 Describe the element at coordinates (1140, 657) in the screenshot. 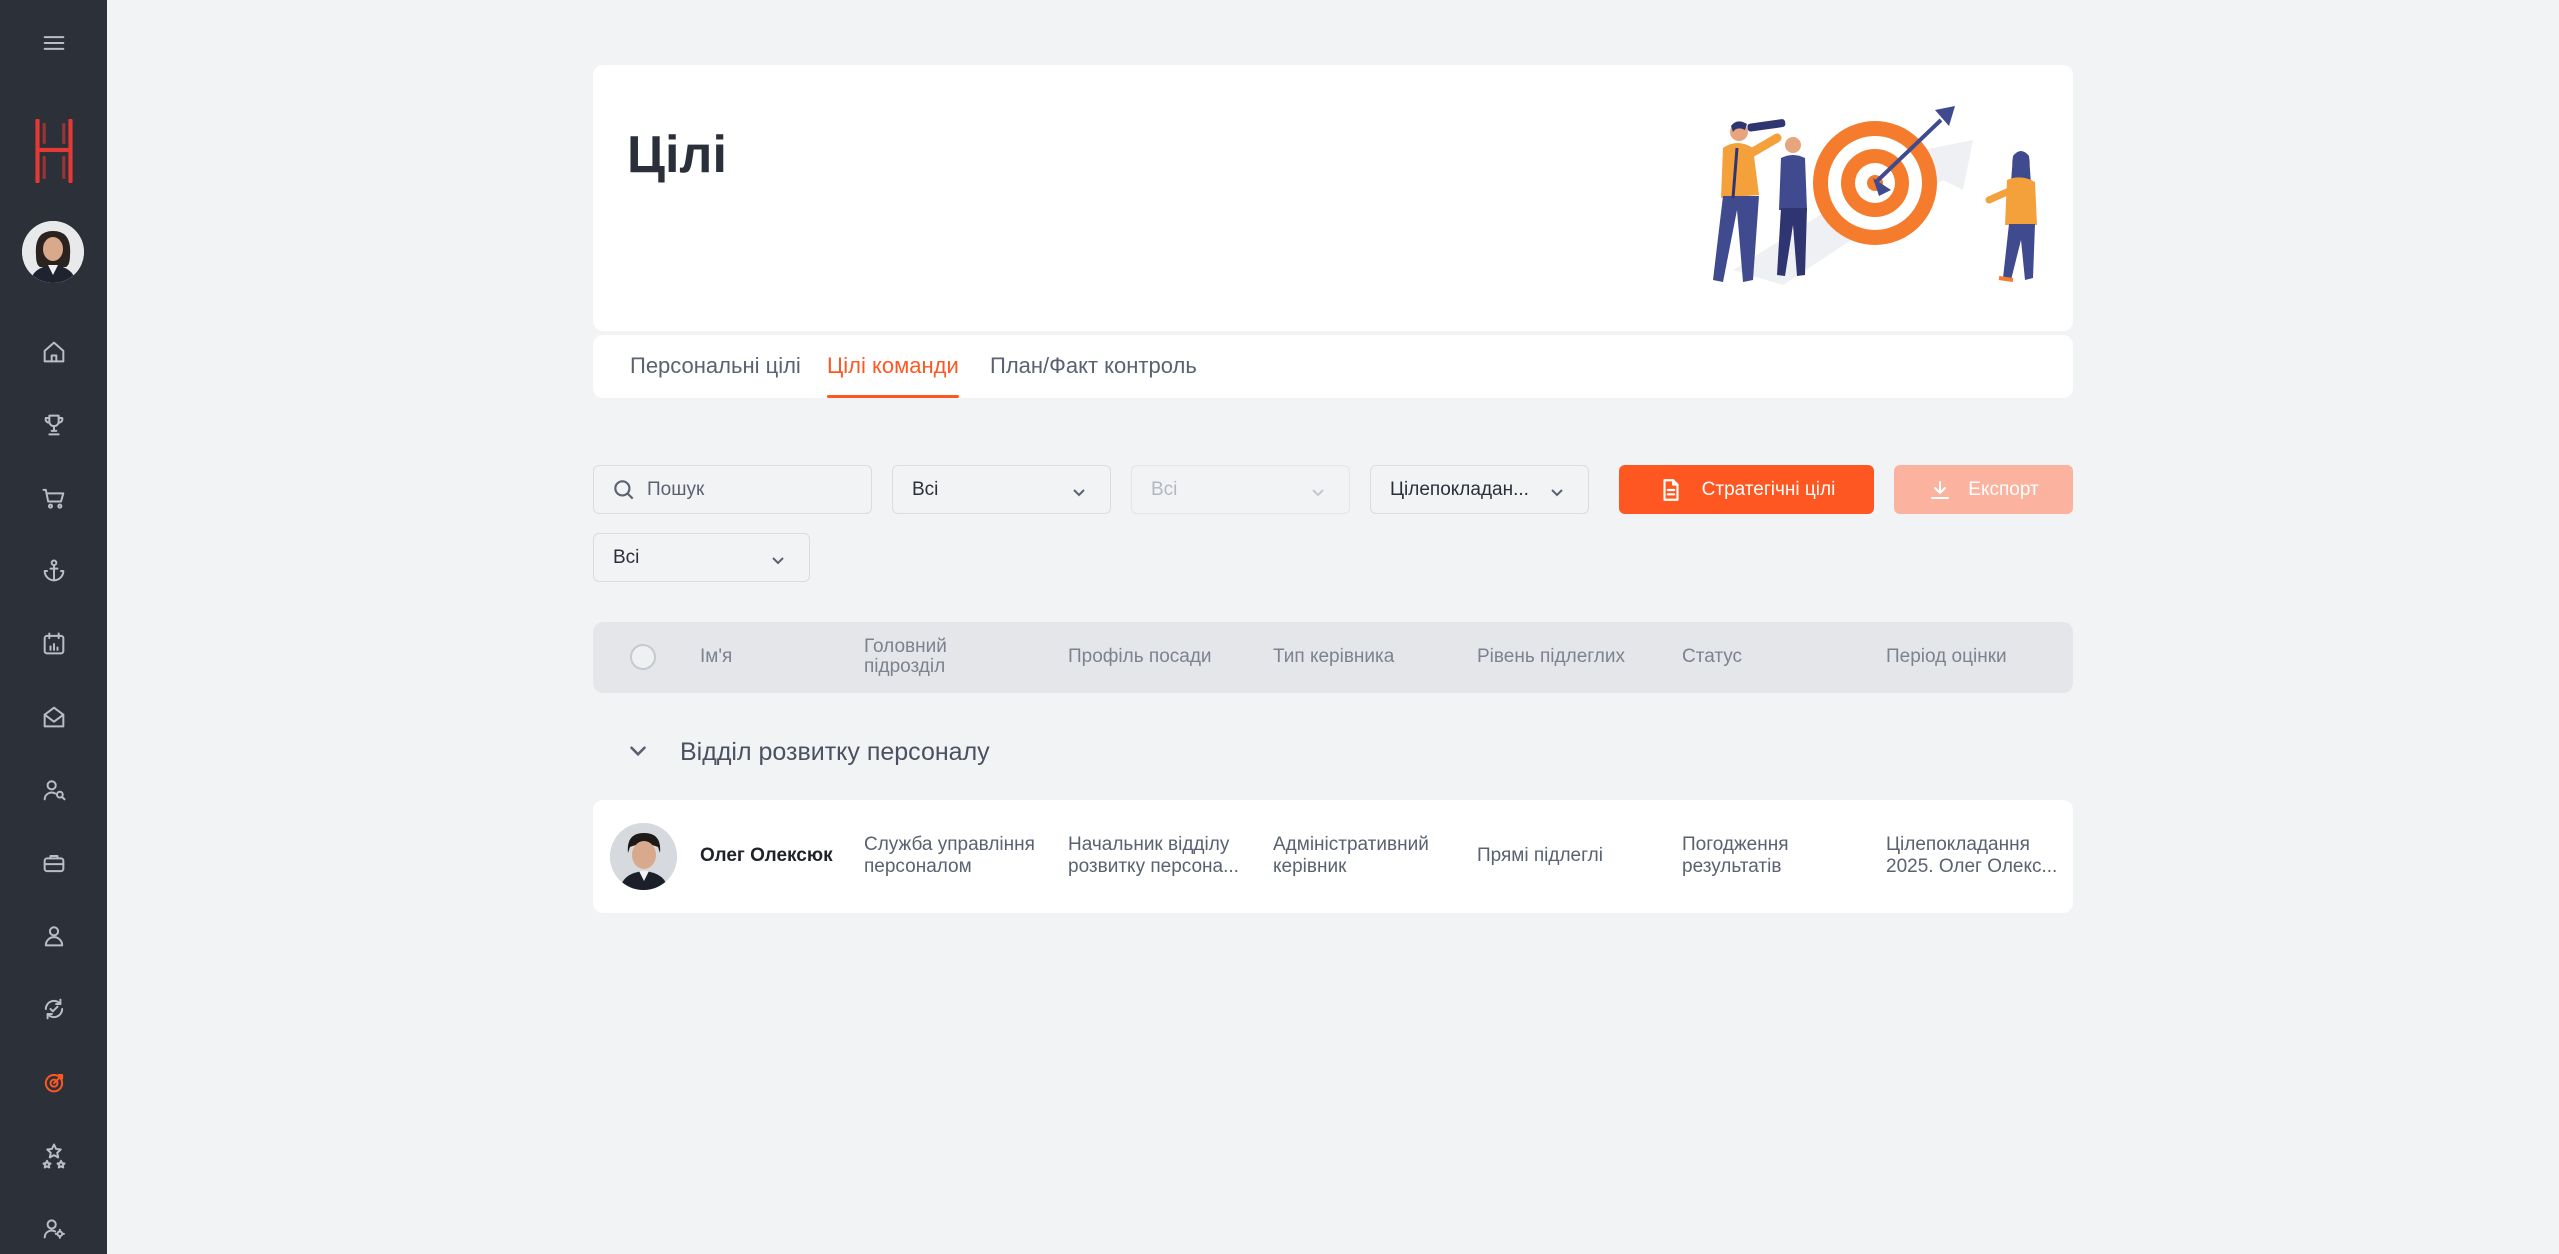

I see `column-header-position: Профіль посади` at that location.